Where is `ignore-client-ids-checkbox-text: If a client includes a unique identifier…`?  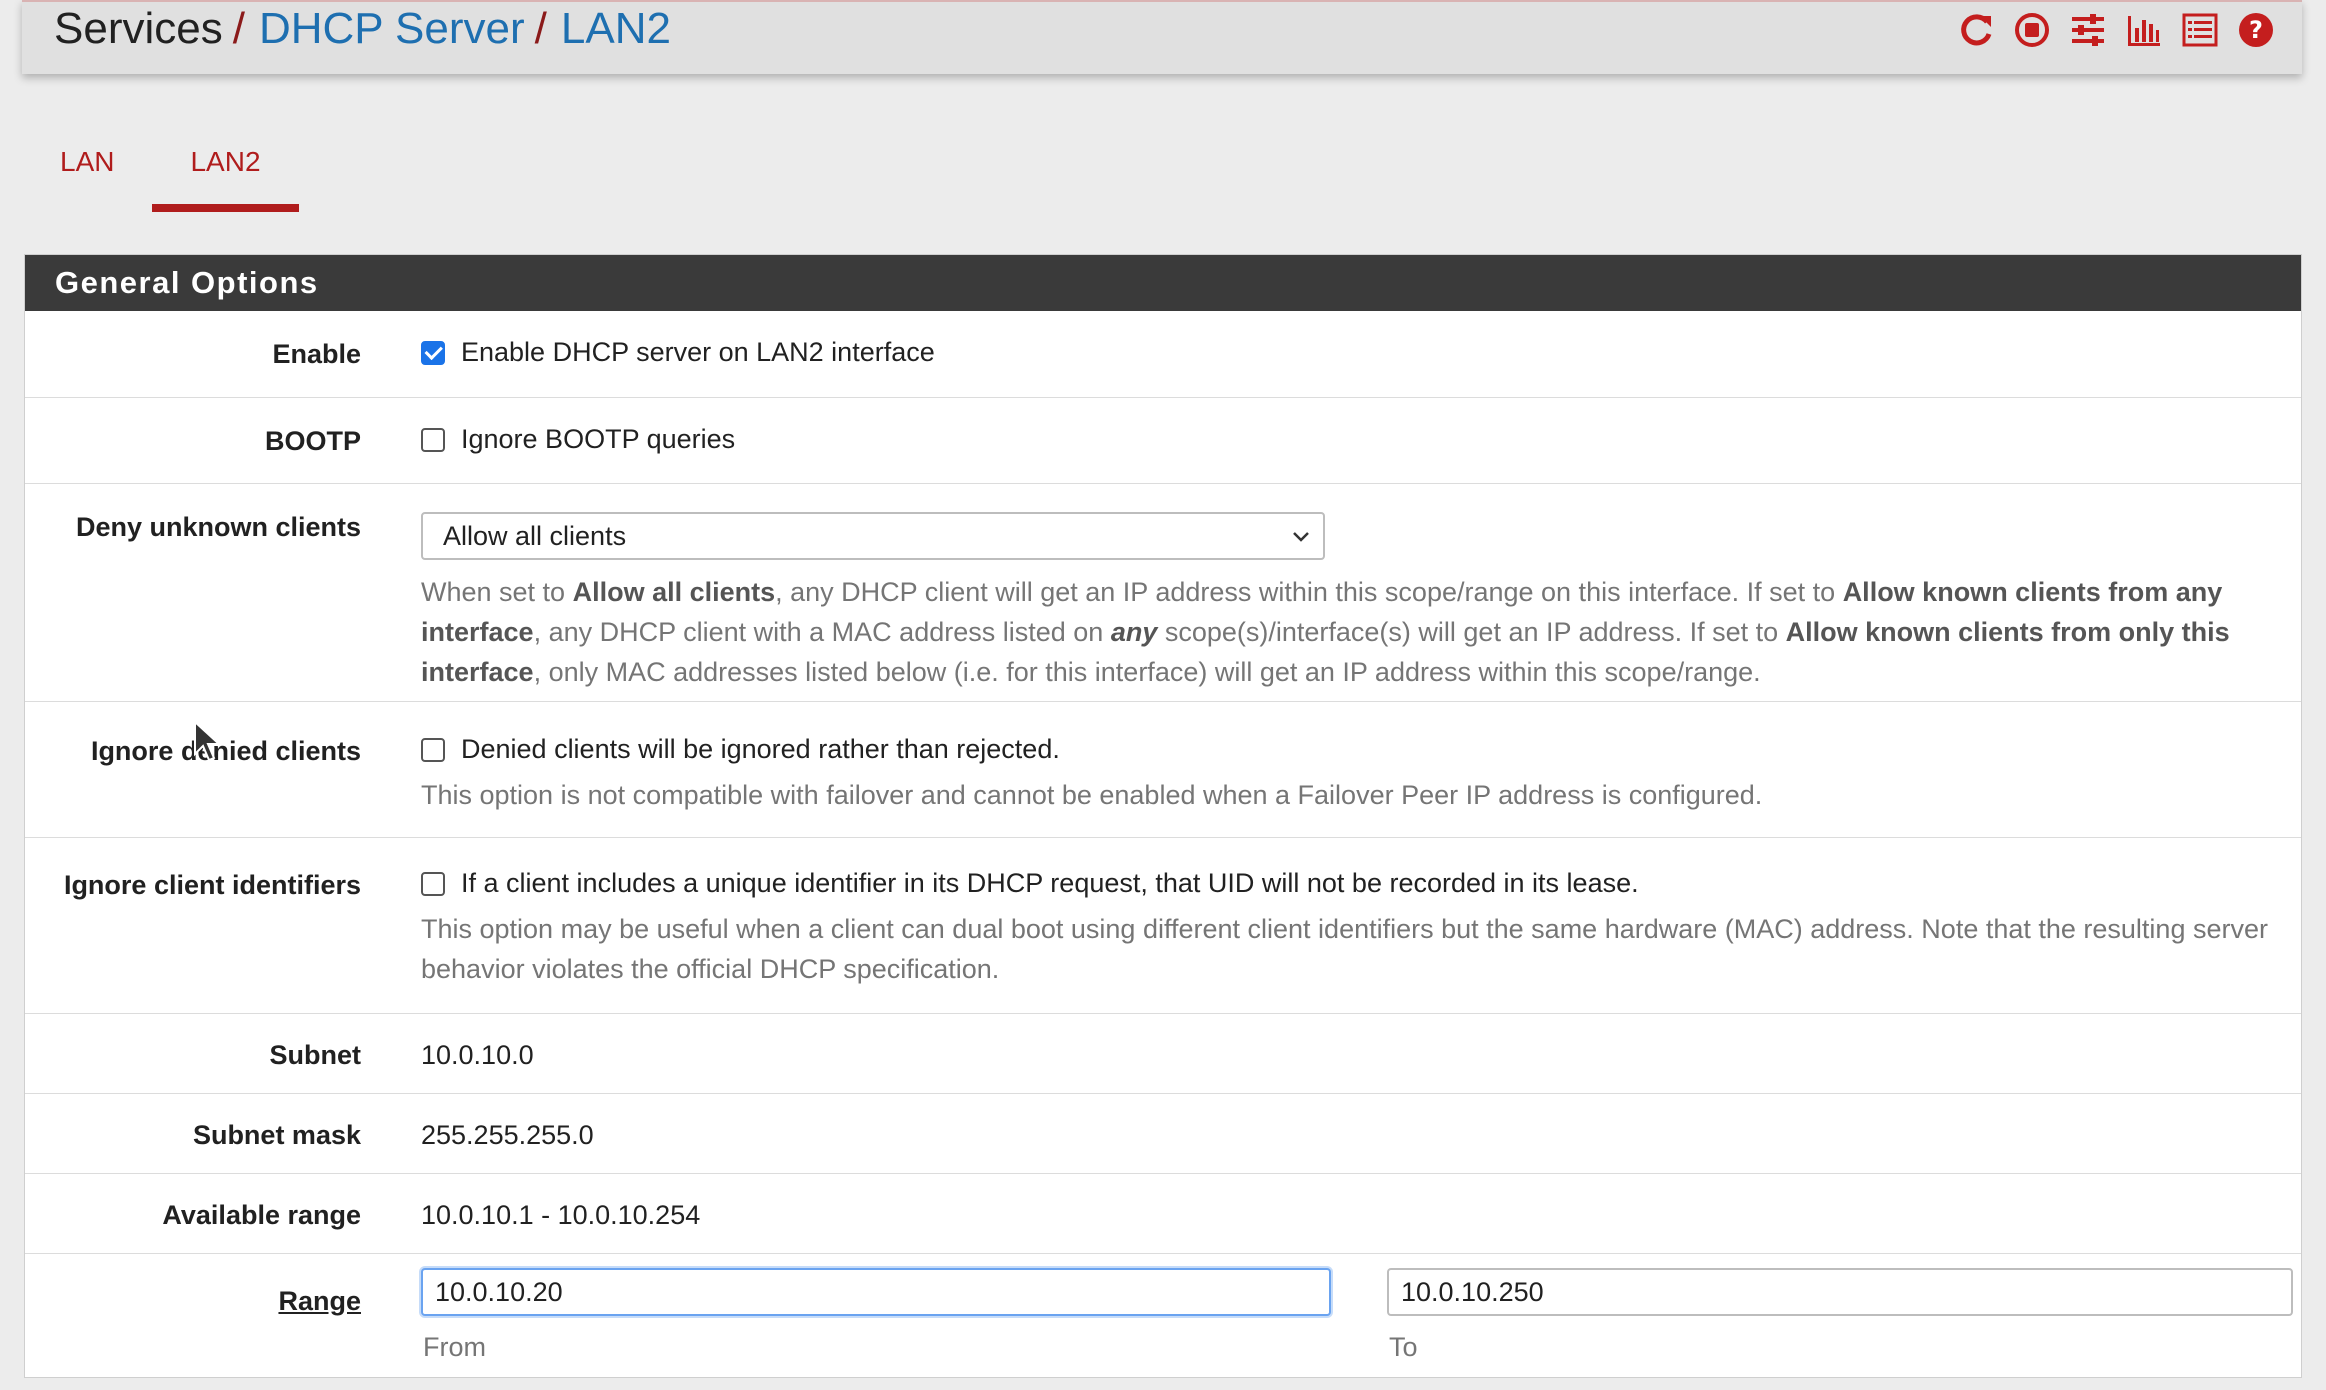
ignore-client-ids-checkbox-text: If a client includes a unique identifier… is located at coordinates (1050, 883).